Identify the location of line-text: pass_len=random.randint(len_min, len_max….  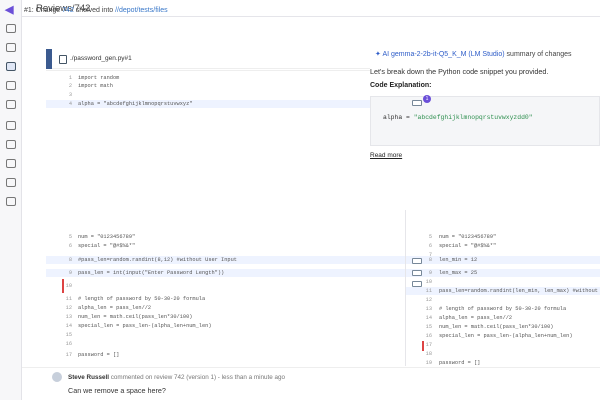
(518, 291).